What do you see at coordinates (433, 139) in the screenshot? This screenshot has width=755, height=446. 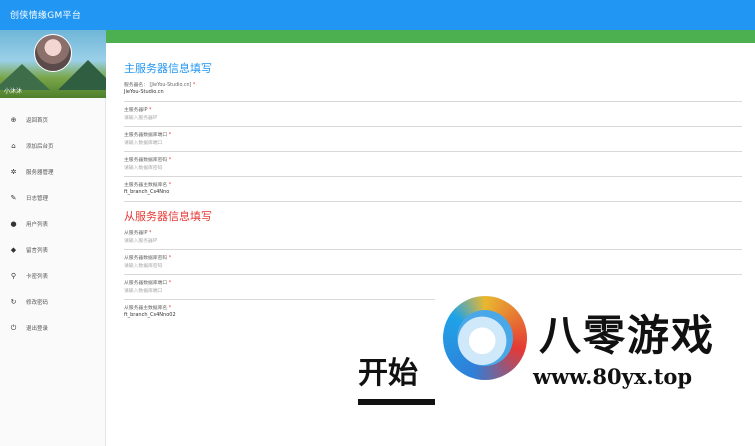 I see `field-main-db-port: 主服务器数据库端口 * 请输入数据库端口` at bounding box center [433, 139].